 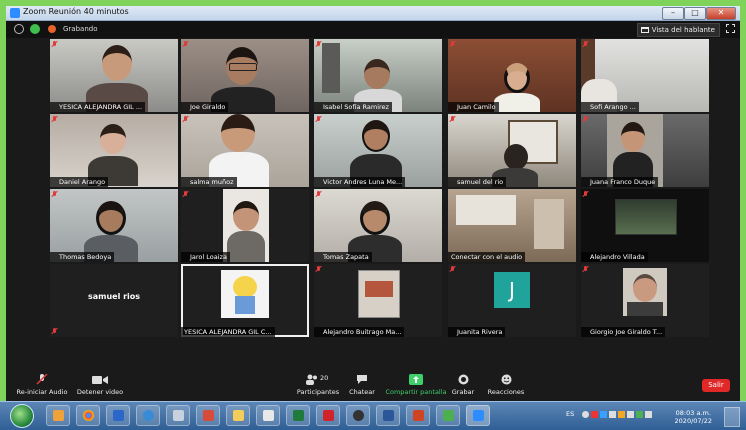 I want to click on pdf-icon, so click(x=328, y=415).